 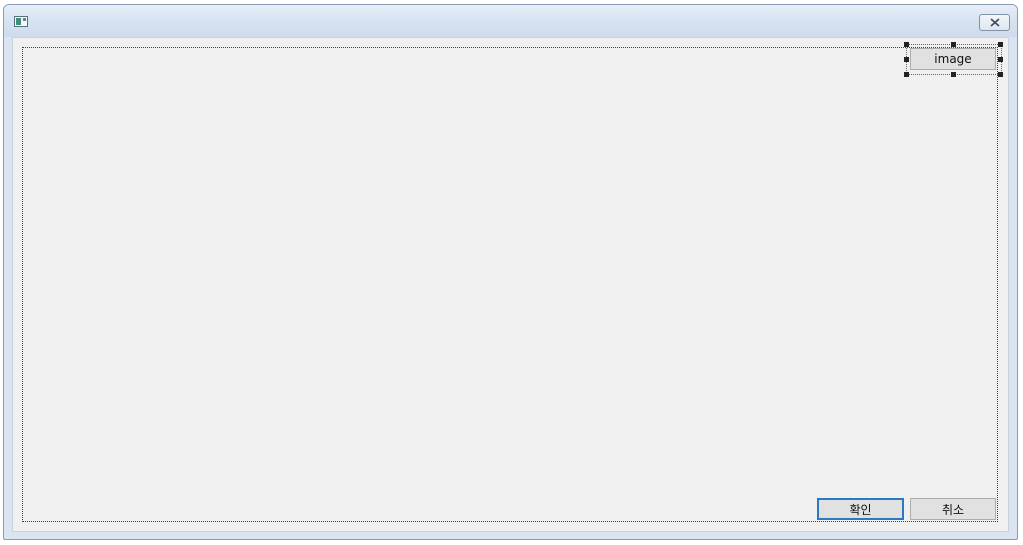 What do you see at coordinates (1000, 74) in the screenshot?
I see `resize-handle-bottom-right` at bounding box center [1000, 74].